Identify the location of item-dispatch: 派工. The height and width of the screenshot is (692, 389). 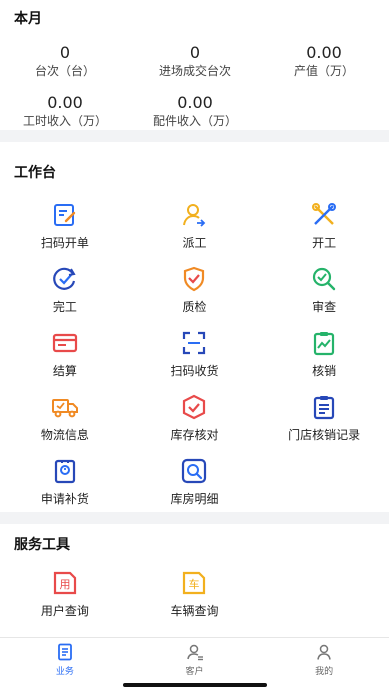
(195, 228).